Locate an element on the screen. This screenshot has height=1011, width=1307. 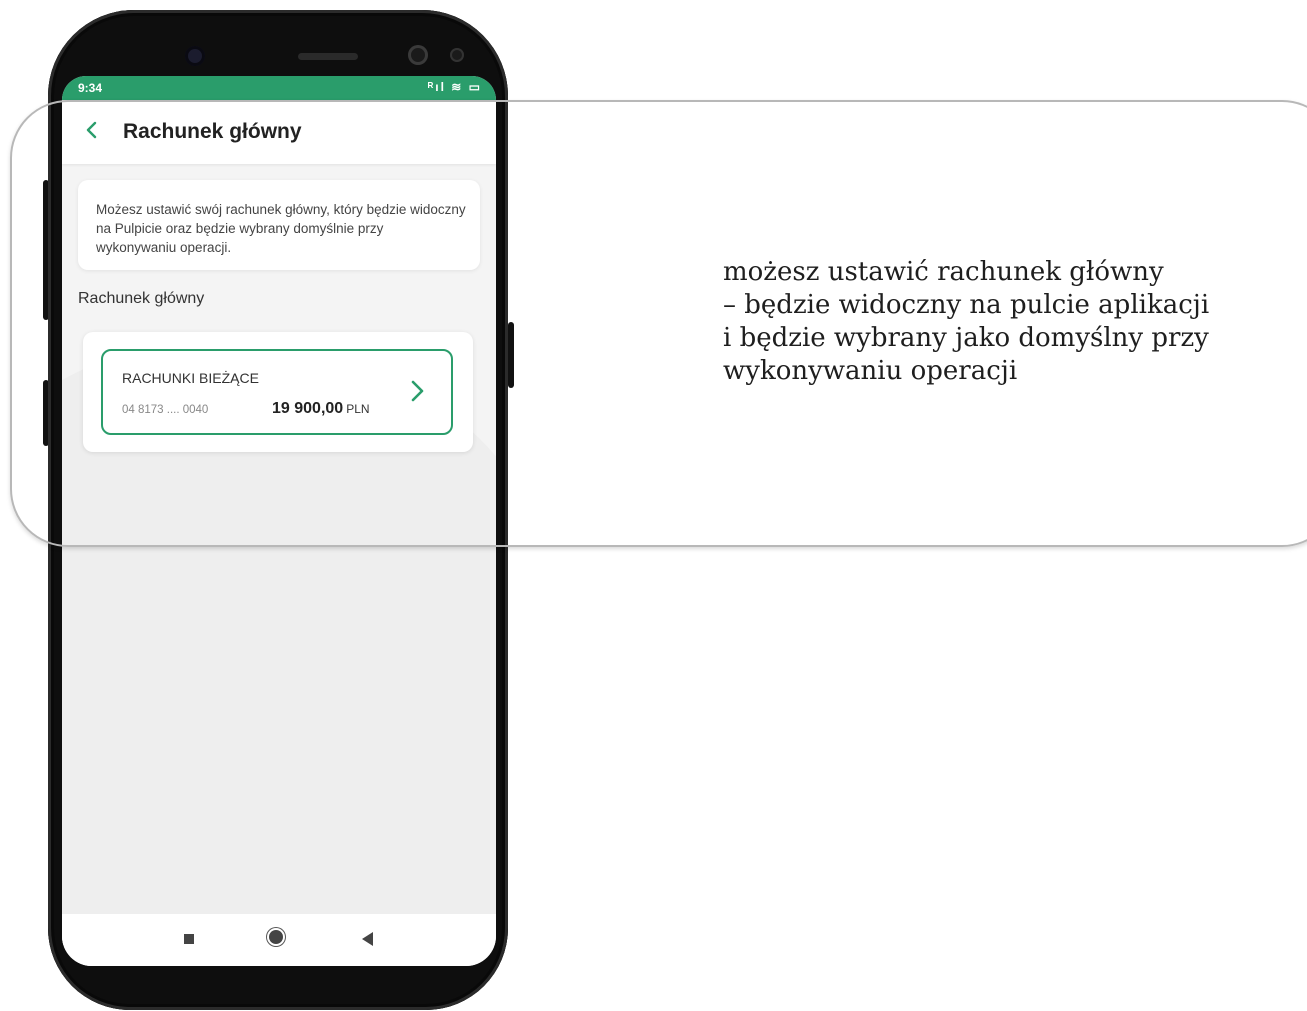
sensor-icon is located at coordinates (418, 55).